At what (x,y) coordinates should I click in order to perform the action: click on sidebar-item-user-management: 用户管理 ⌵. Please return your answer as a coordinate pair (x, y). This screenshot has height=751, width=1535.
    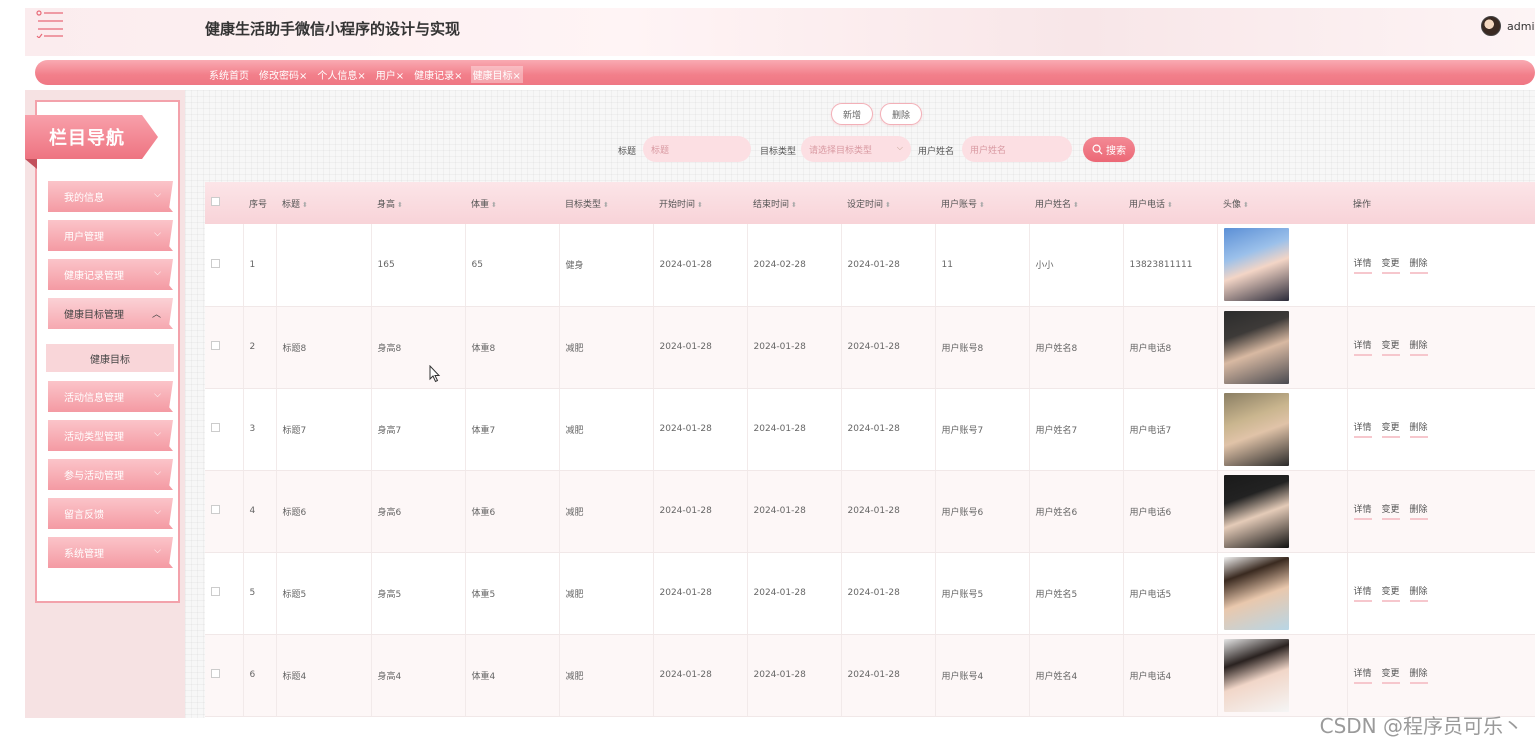
    Looking at the image, I should click on (110, 235).